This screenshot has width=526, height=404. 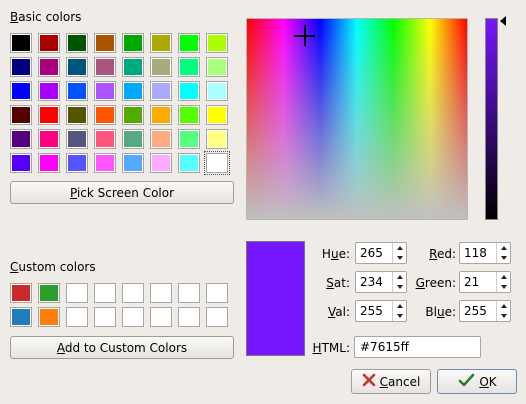 I want to click on green-up-arrow-icon, so click(x=503, y=277).